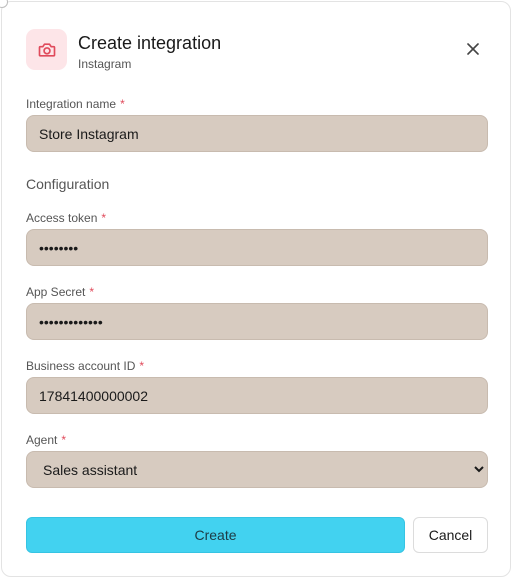  What do you see at coordinates (56, 292) in the screenshot?
I see `app-secret-label-text: App Secret` at bounding box center [56, 292].